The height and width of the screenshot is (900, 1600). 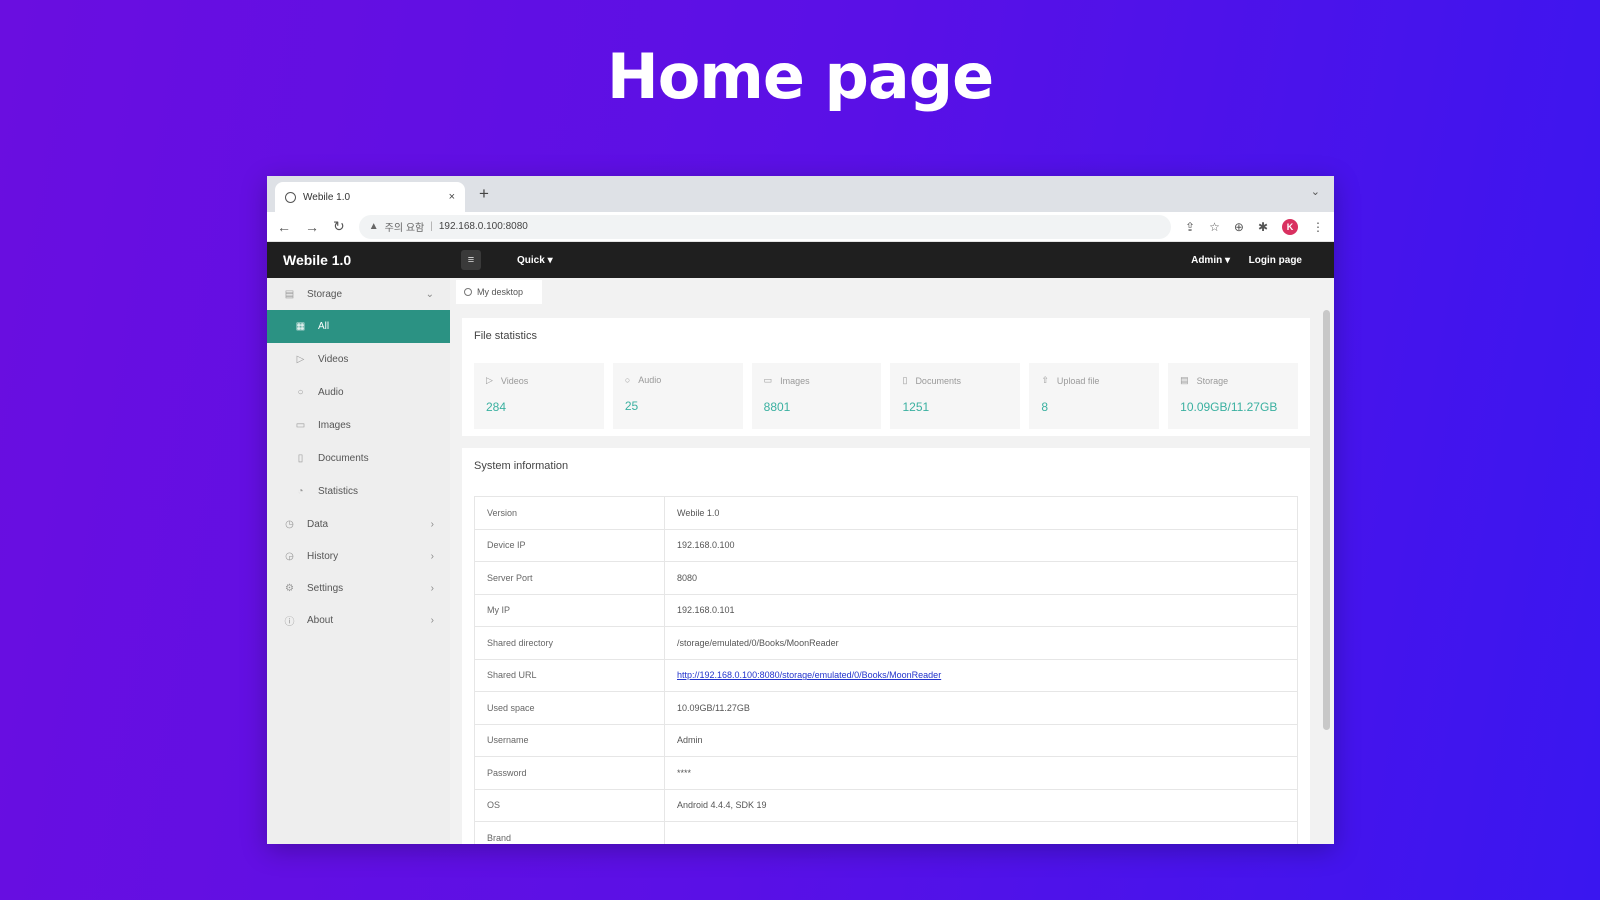 I want to click on profile-avatar: K, so click(x=1290, y=226).